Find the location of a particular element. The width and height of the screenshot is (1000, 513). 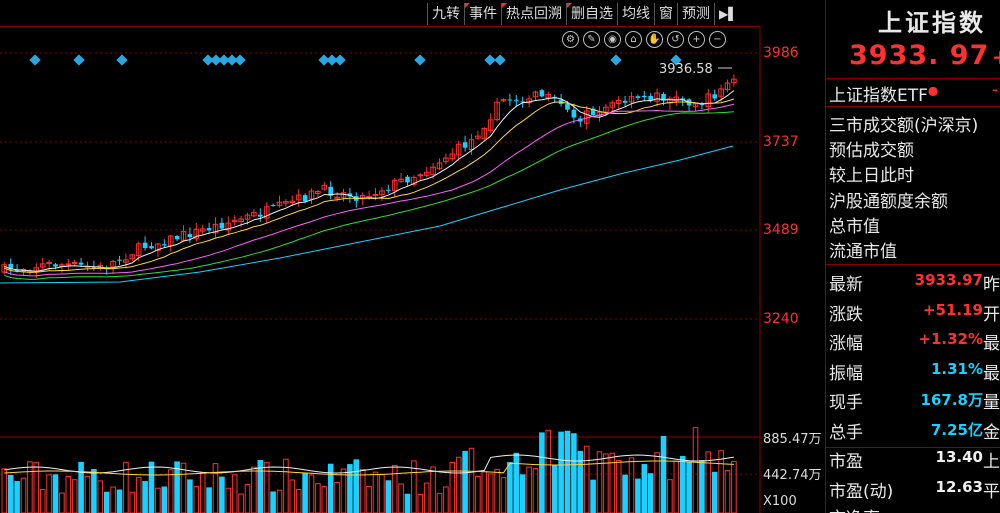

volume-axis-label: 442.74万 is located at coordinates (792, 475).